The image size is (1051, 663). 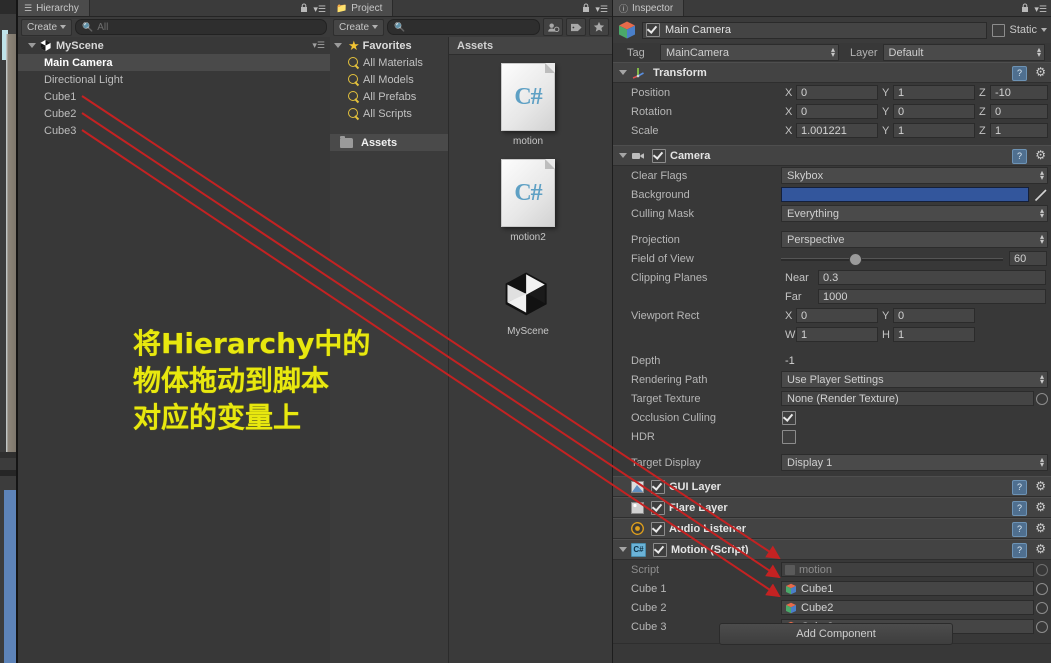 What do you see at coordinates (836, 634) in the screenshot?
I see `add-component-button: Add Component` at bounding box center [836, 634].